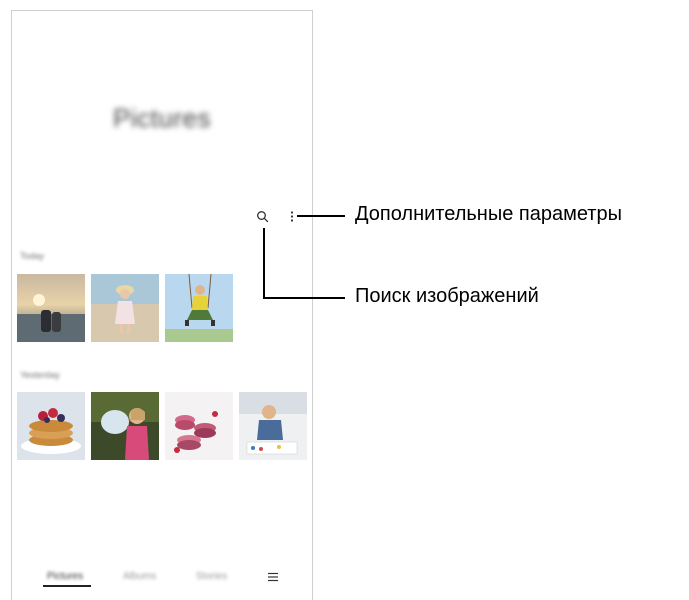 This screenshot has width=689, height=600. What do you see at coordinates (447, 296) in the screenshot?
I see `callout-search-images: Поиск изображений` at bounding box center [447, 296].